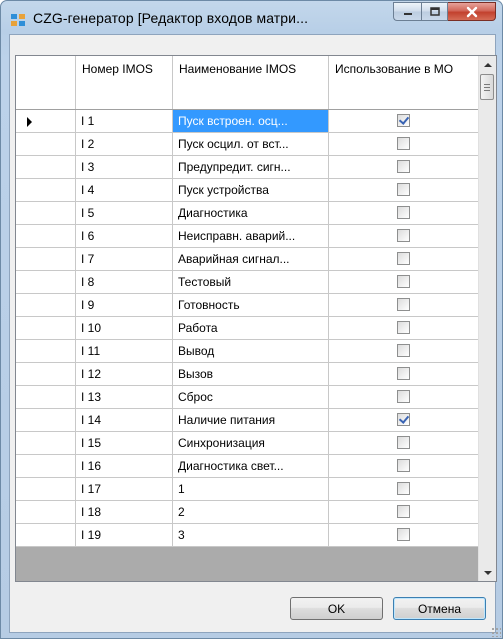  I want to click on column-header-imos-number: Номер IMOS, so click(124, 82).